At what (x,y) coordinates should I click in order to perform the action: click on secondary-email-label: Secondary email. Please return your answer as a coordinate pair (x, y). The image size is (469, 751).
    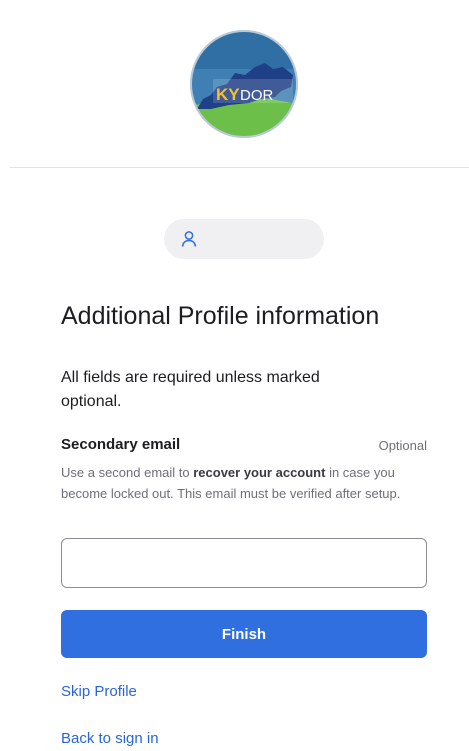
    Looking at the image, I should click on (121, 444).